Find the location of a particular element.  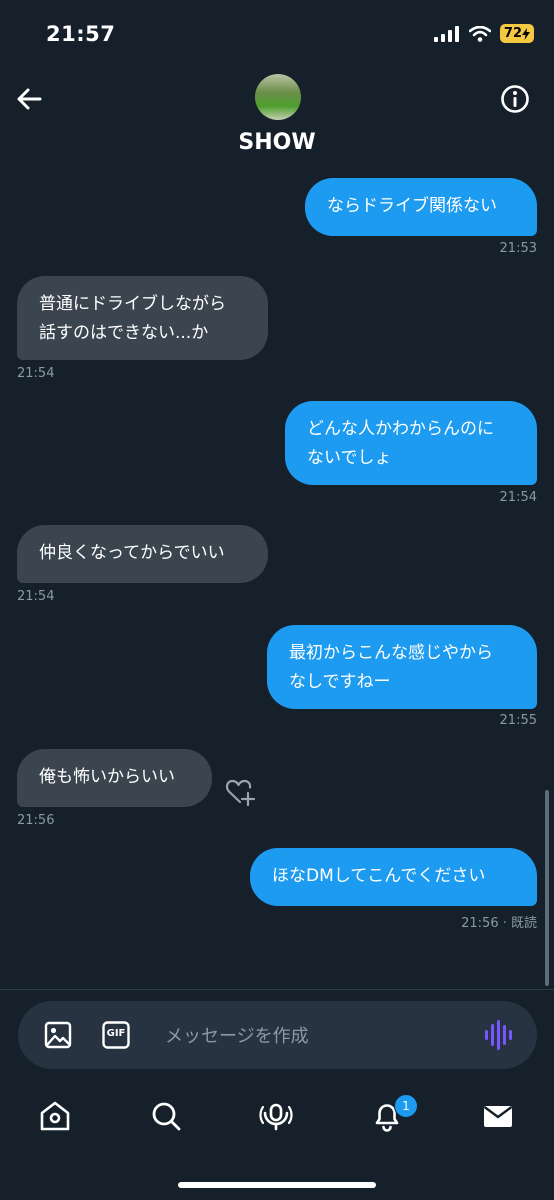

info-icon is located at coordinates (515, 99).